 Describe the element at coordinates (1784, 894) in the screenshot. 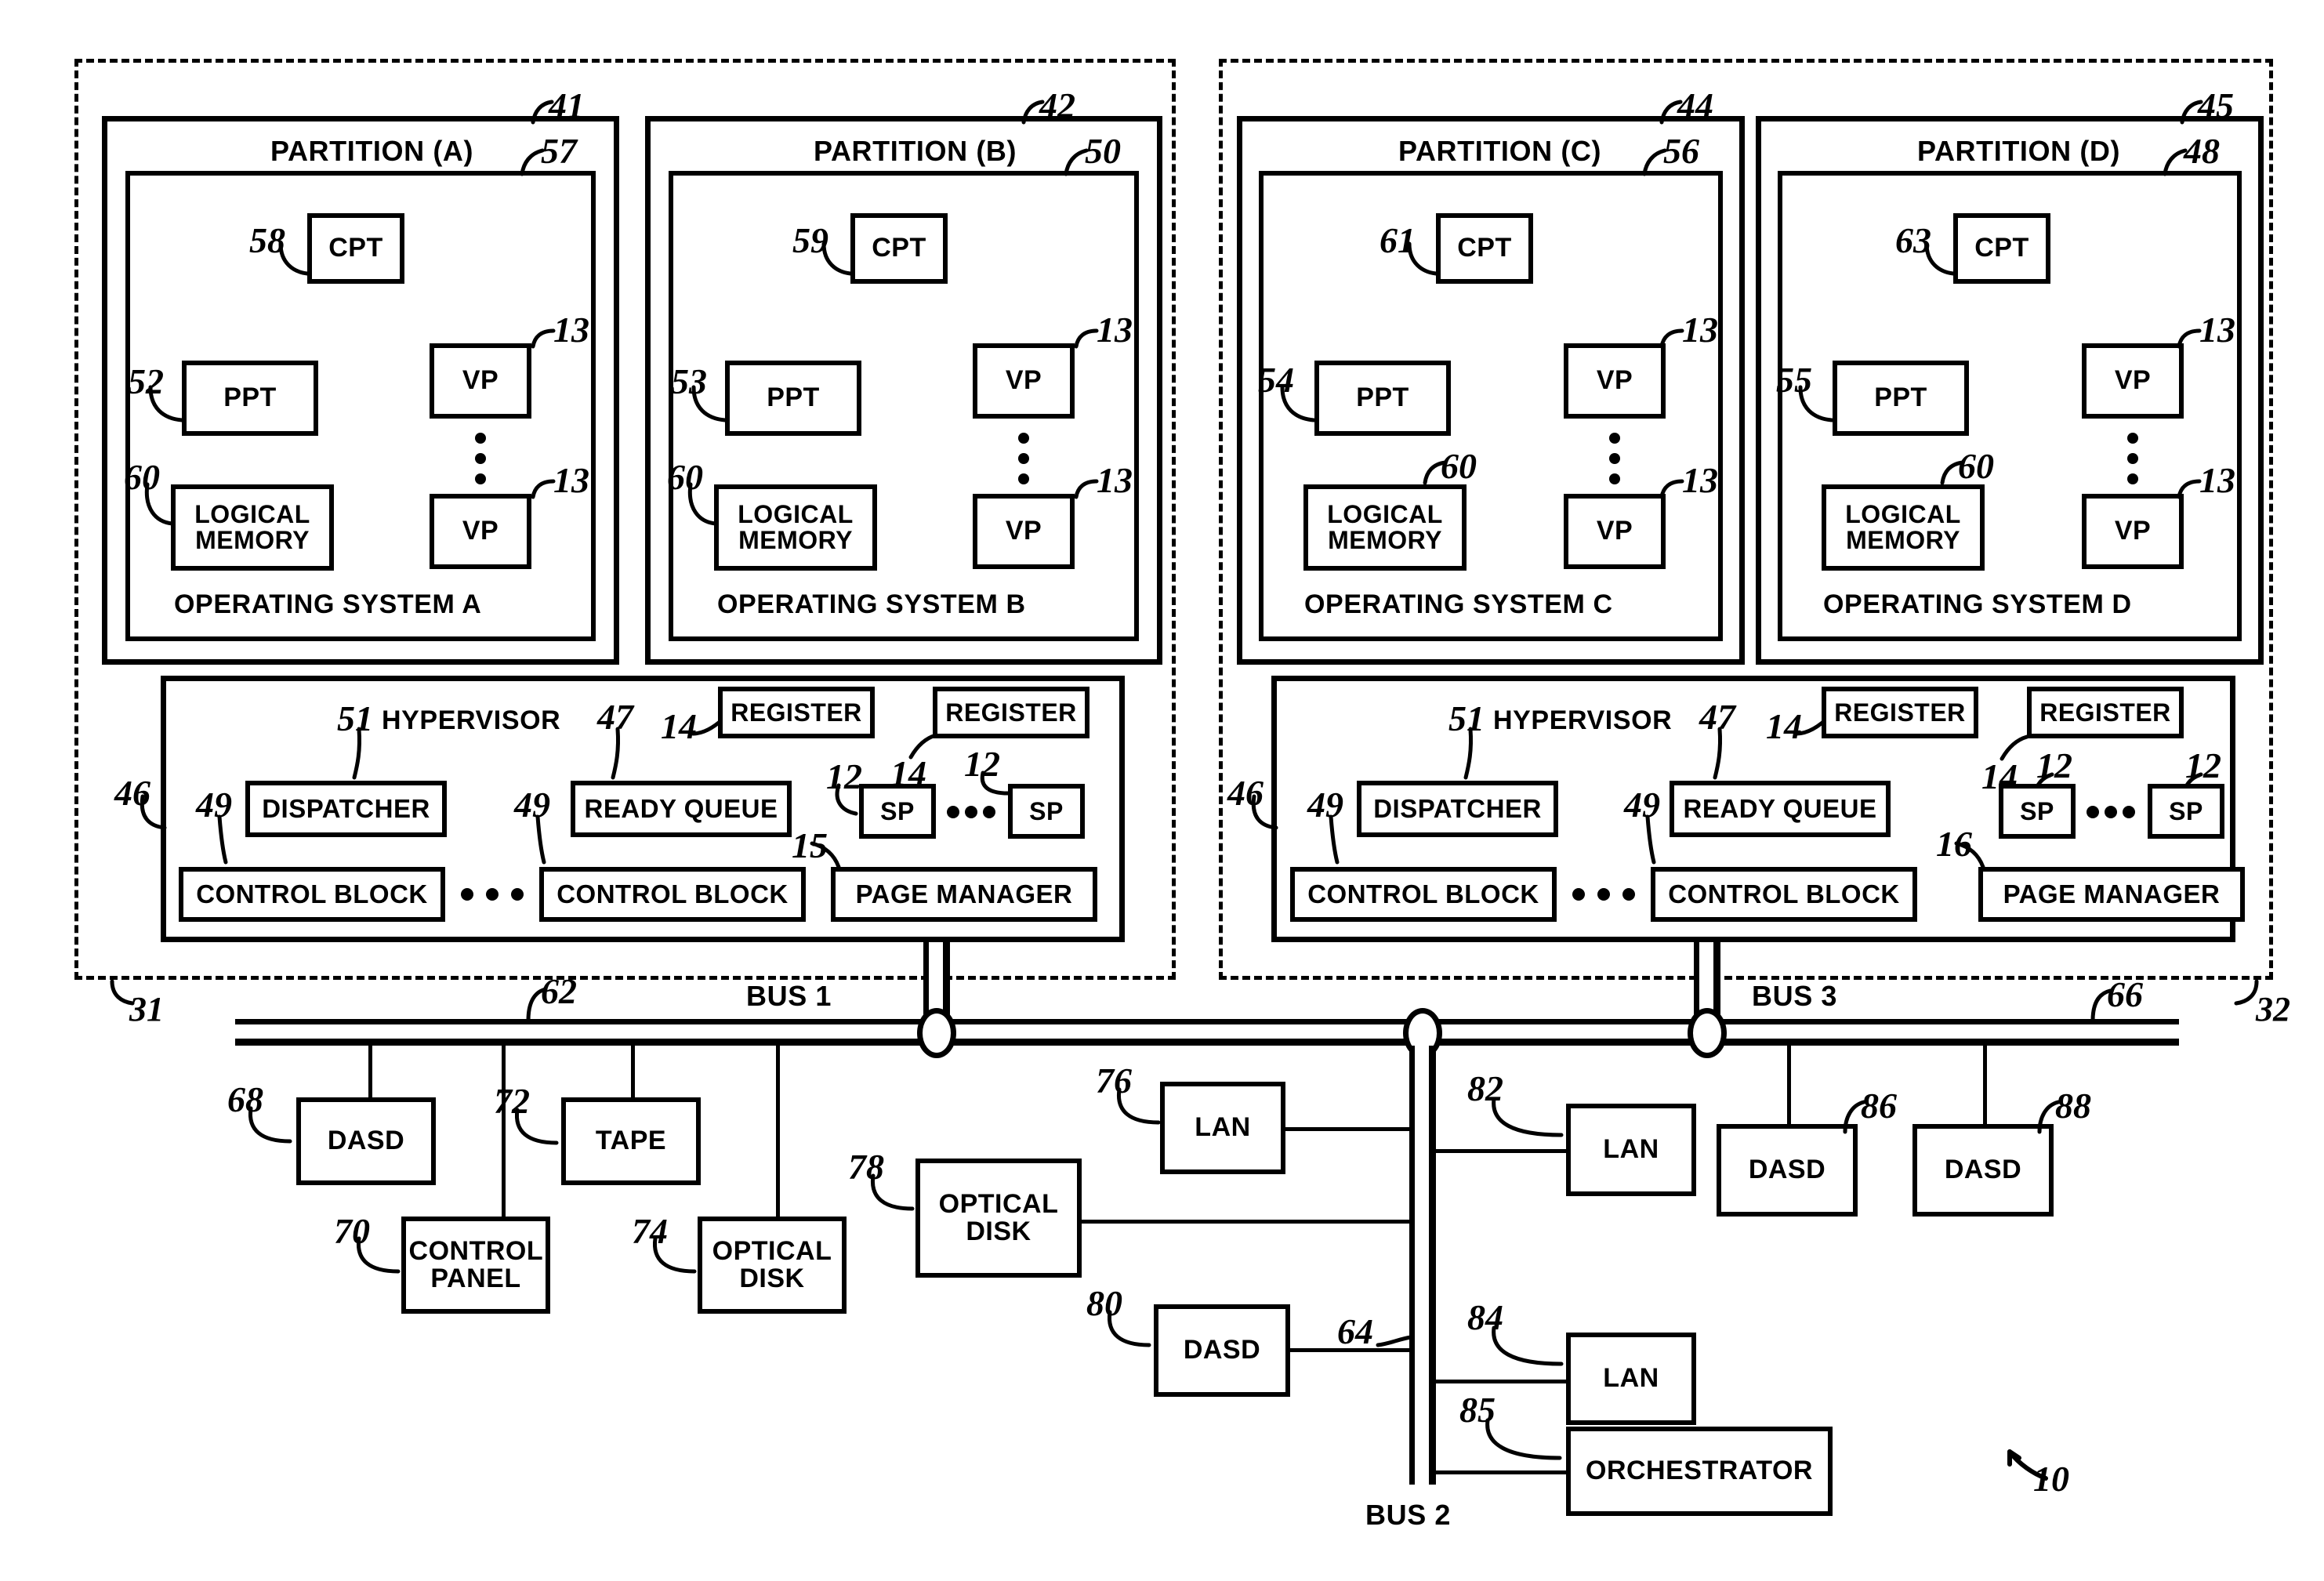

I see `control-block-box-right-2: CONTROL BLOCK` at that location.